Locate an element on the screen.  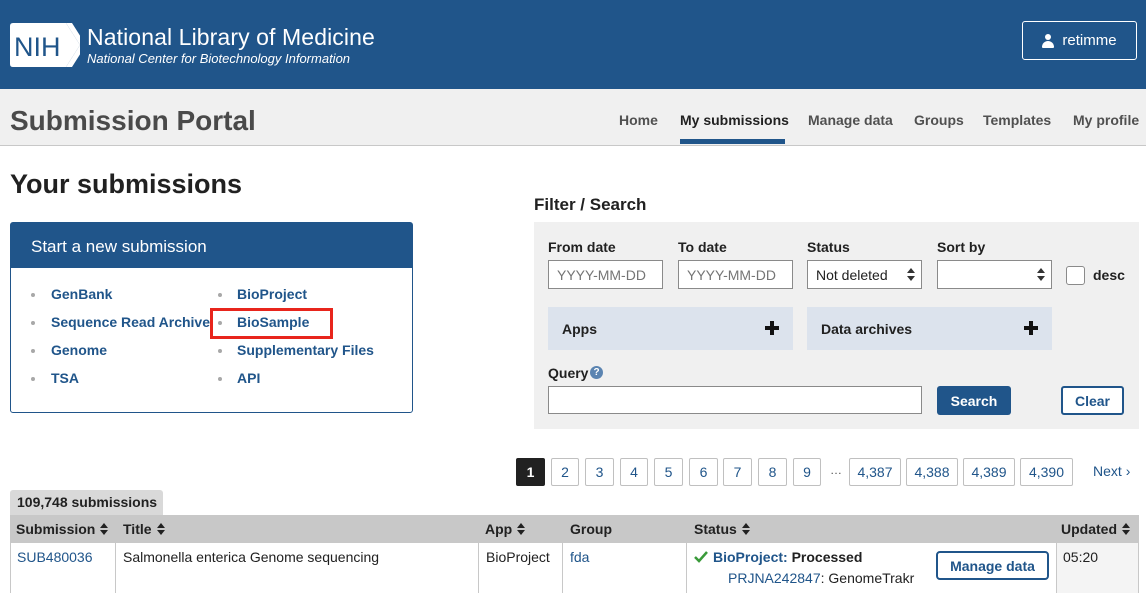
search-button: Search is located at coordinates (974, 400).